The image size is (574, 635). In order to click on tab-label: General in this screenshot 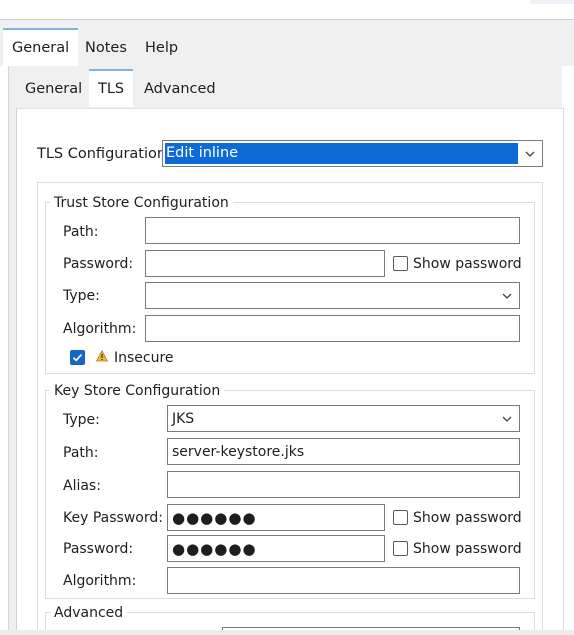, I will do `click(41, 48)`.